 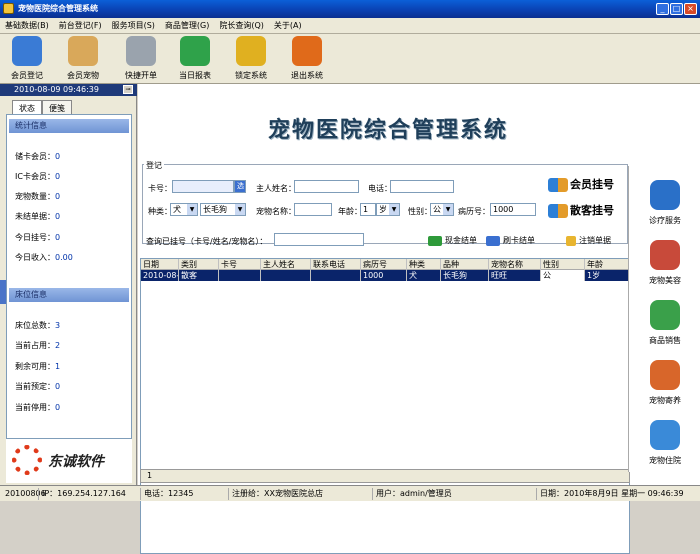 I want to click on age-label: 年龄：, so click(x=350, y=211).